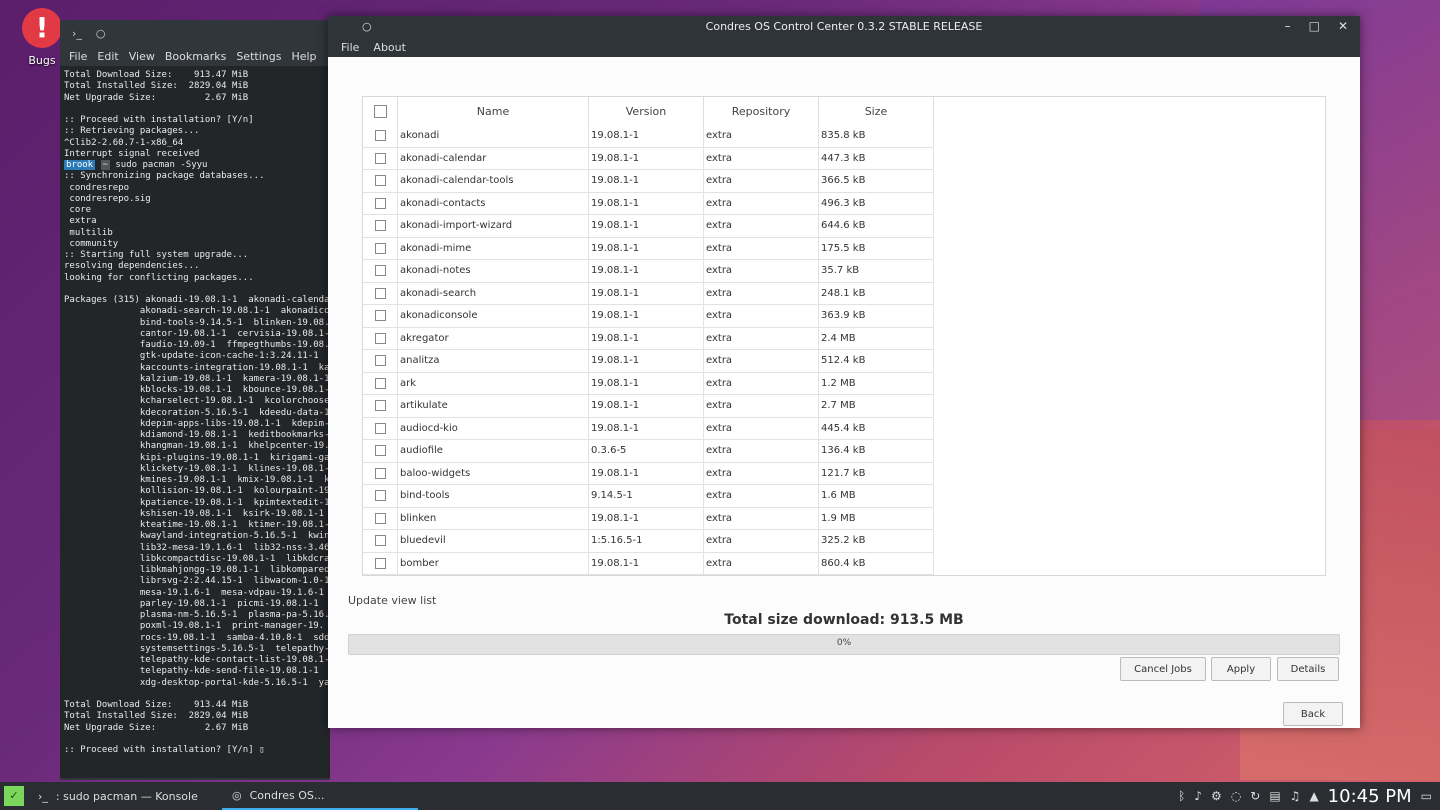  I want to click on table-row: akonadi-contacts 19.08.1-1 extra 496.3 kB, so click(648, 203).